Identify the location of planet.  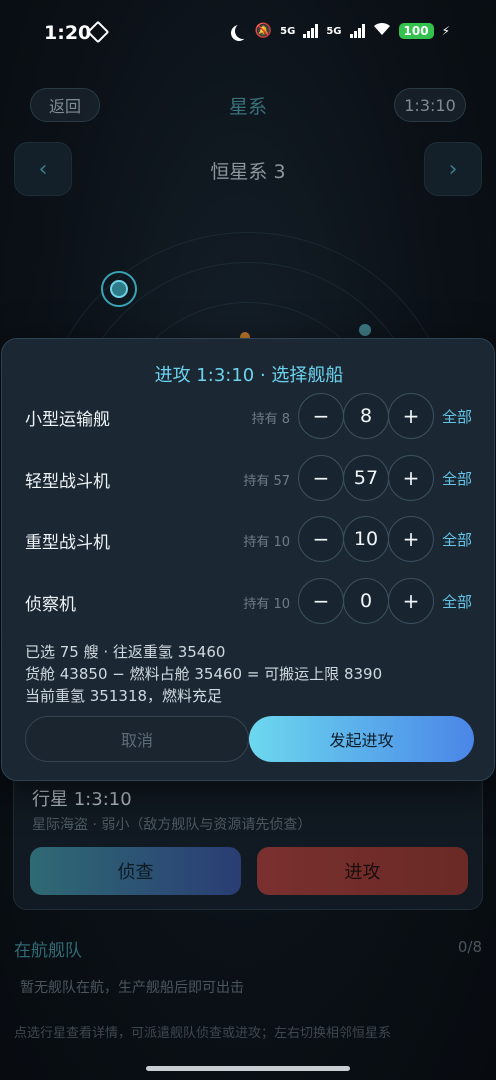
(365, 330).